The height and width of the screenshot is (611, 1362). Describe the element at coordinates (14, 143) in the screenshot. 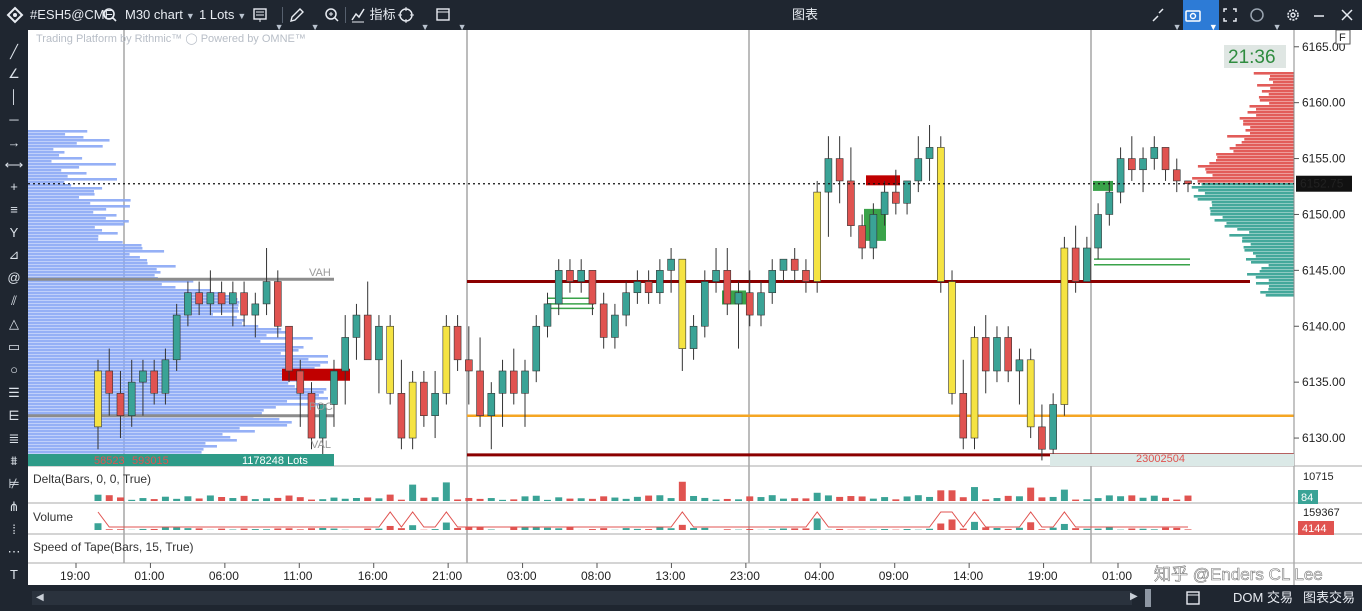

I see `ray-icon: →` at that location.